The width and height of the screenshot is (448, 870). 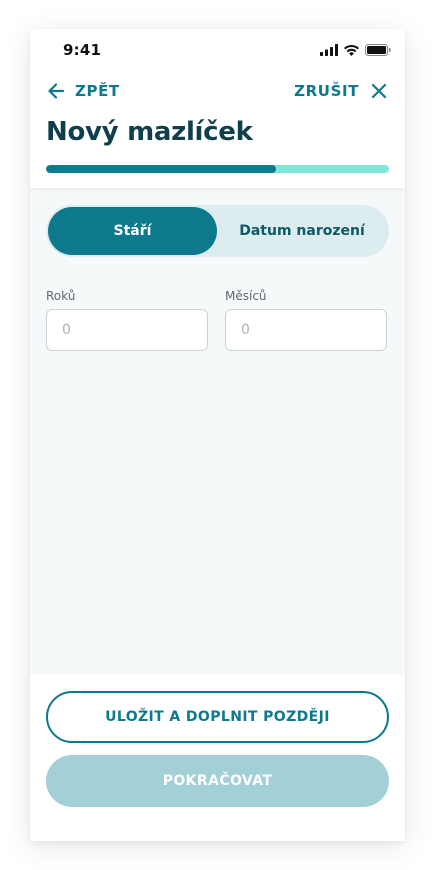 I want to click on years-label: Roků, so click(x=61, y=296).